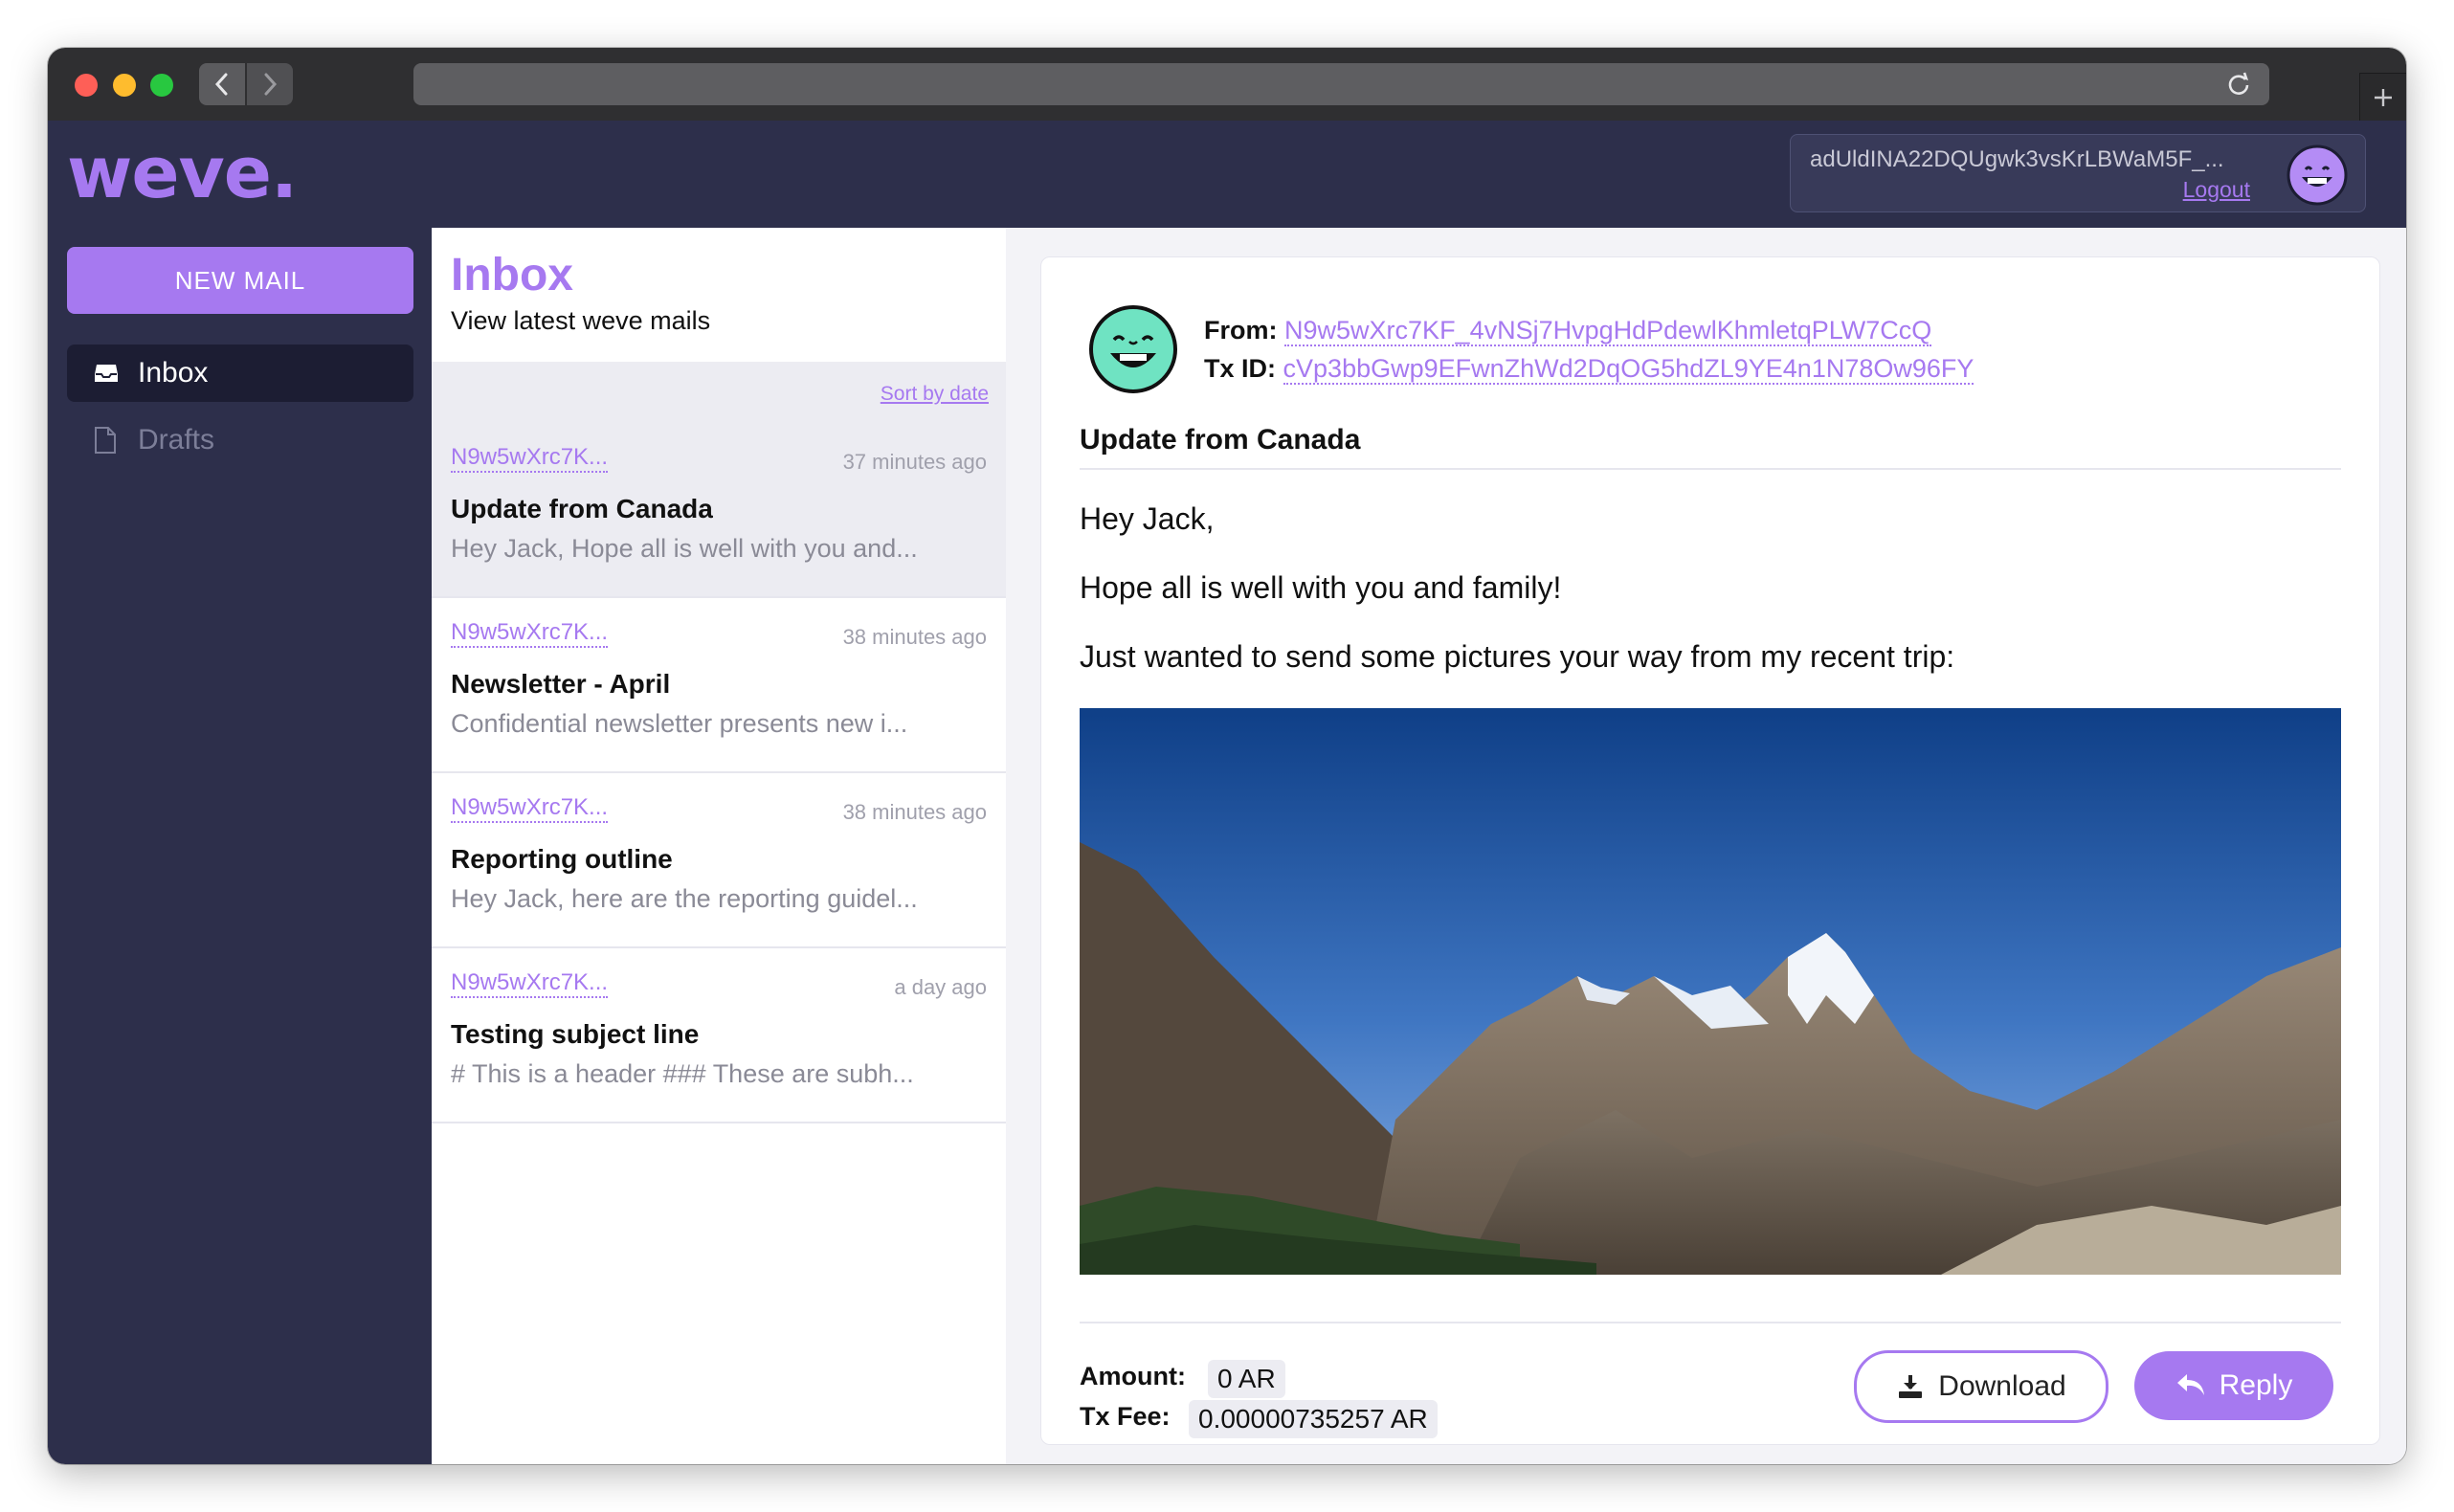  Describe the element at coordinates (2256, 1385) in the screenshot. I see `reply-label: Reply` at that location.